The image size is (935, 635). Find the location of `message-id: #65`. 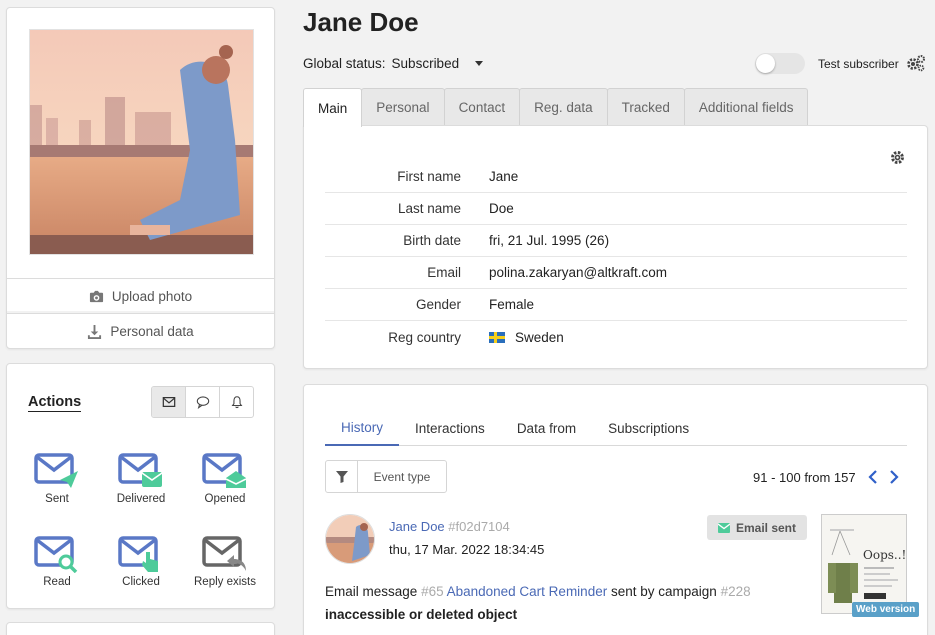

message-id: #65 is located at coordinates (432, 591).